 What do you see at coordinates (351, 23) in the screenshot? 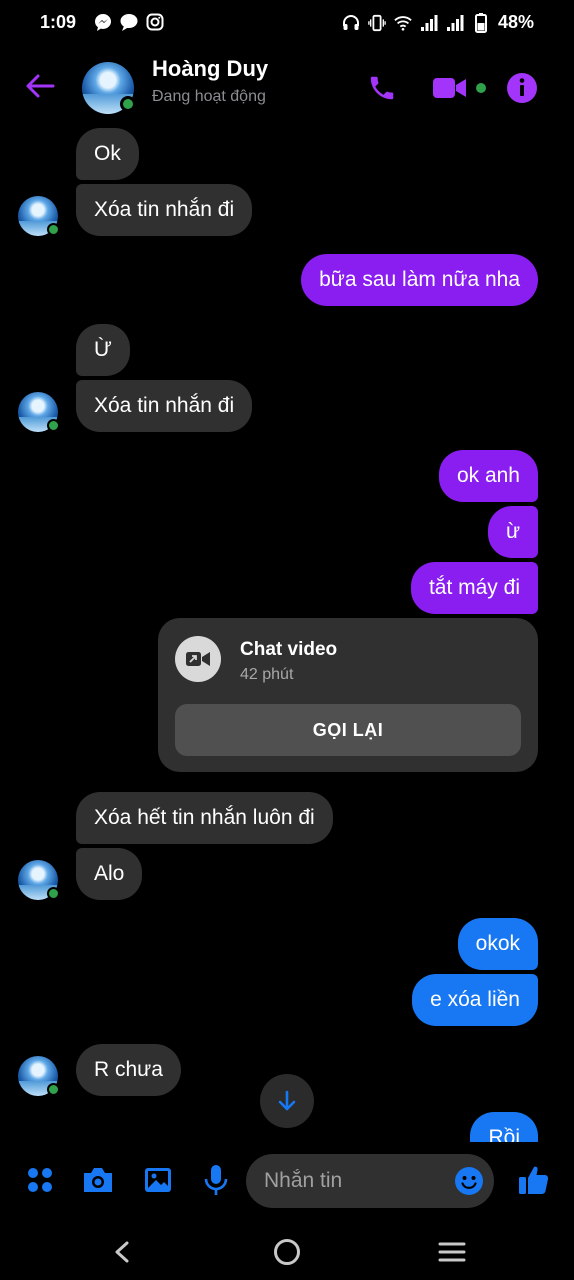
I see `headphones-icon` at bounding box center [351, 23].